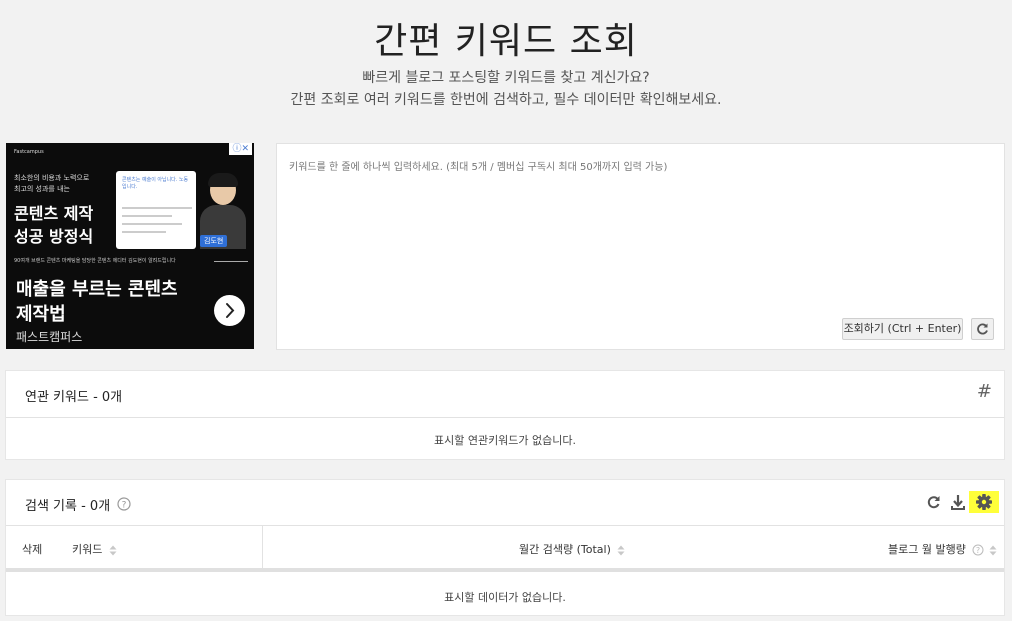 The width and height of the screenshot is (1012, 621). I want to click on related-keywords-title: 연관 키워드 - 0개, so click(74, 397).